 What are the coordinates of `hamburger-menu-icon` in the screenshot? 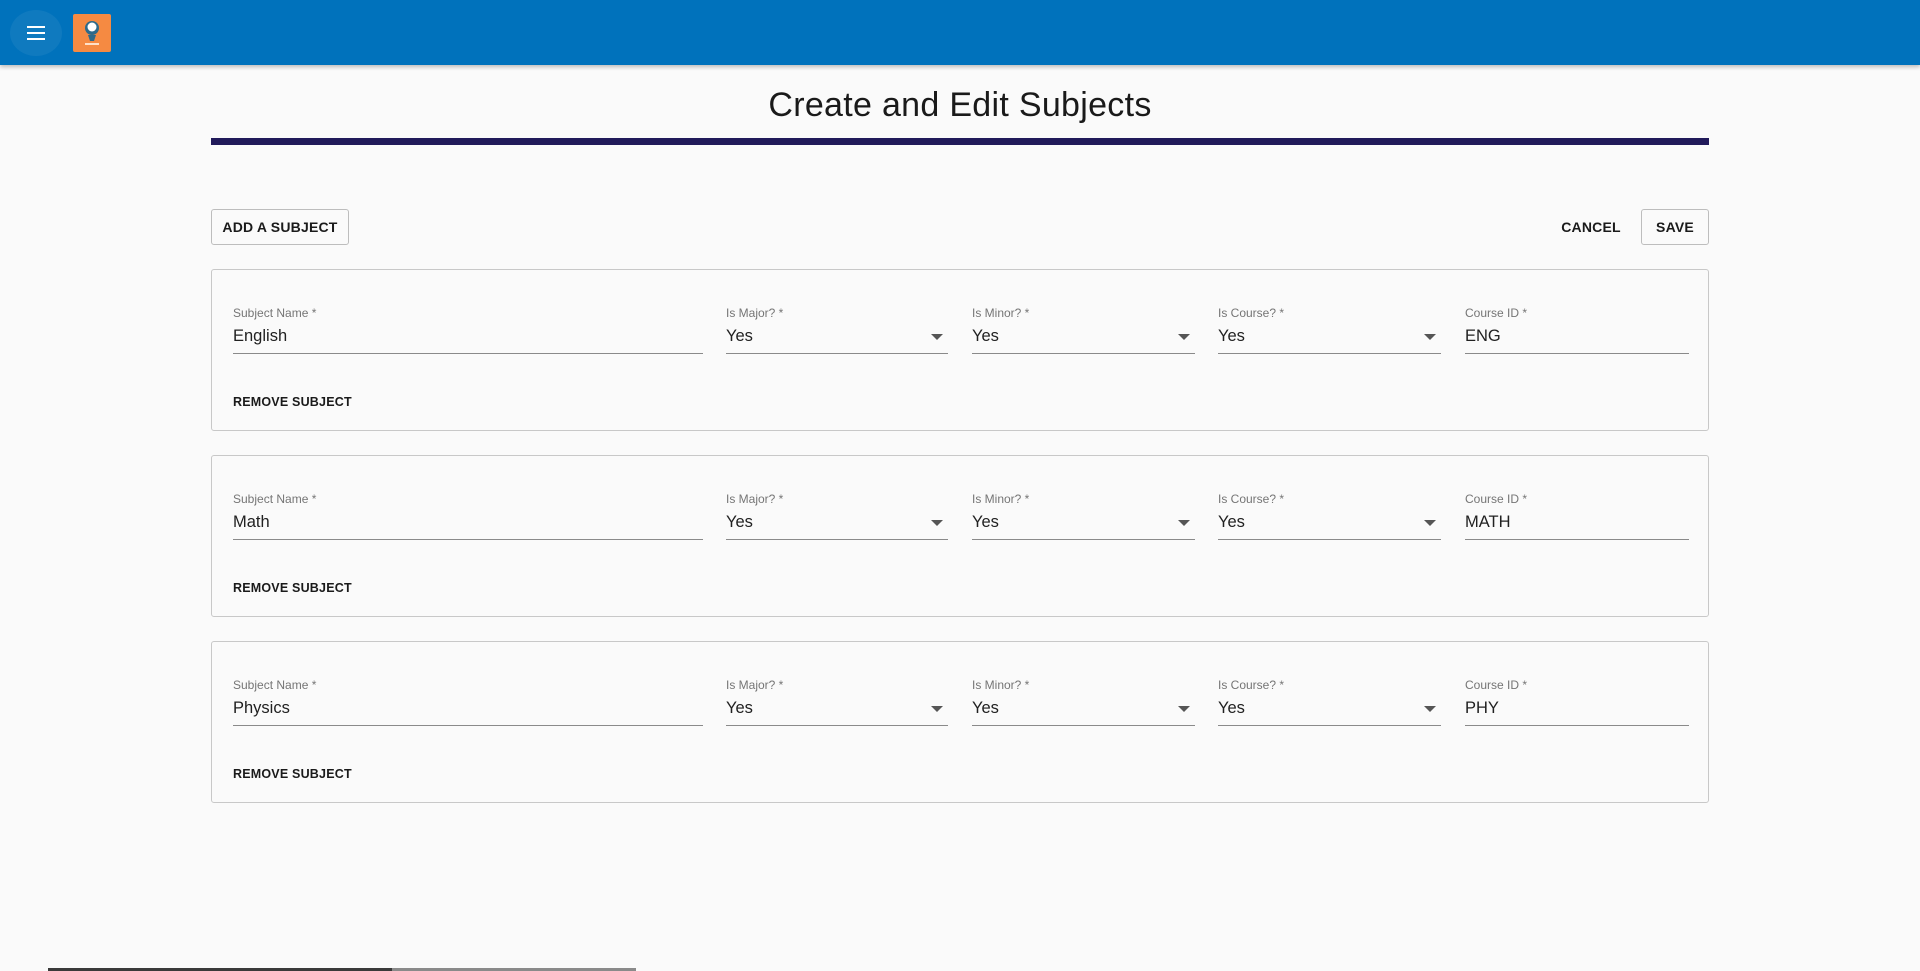 It's located at (36, 33).